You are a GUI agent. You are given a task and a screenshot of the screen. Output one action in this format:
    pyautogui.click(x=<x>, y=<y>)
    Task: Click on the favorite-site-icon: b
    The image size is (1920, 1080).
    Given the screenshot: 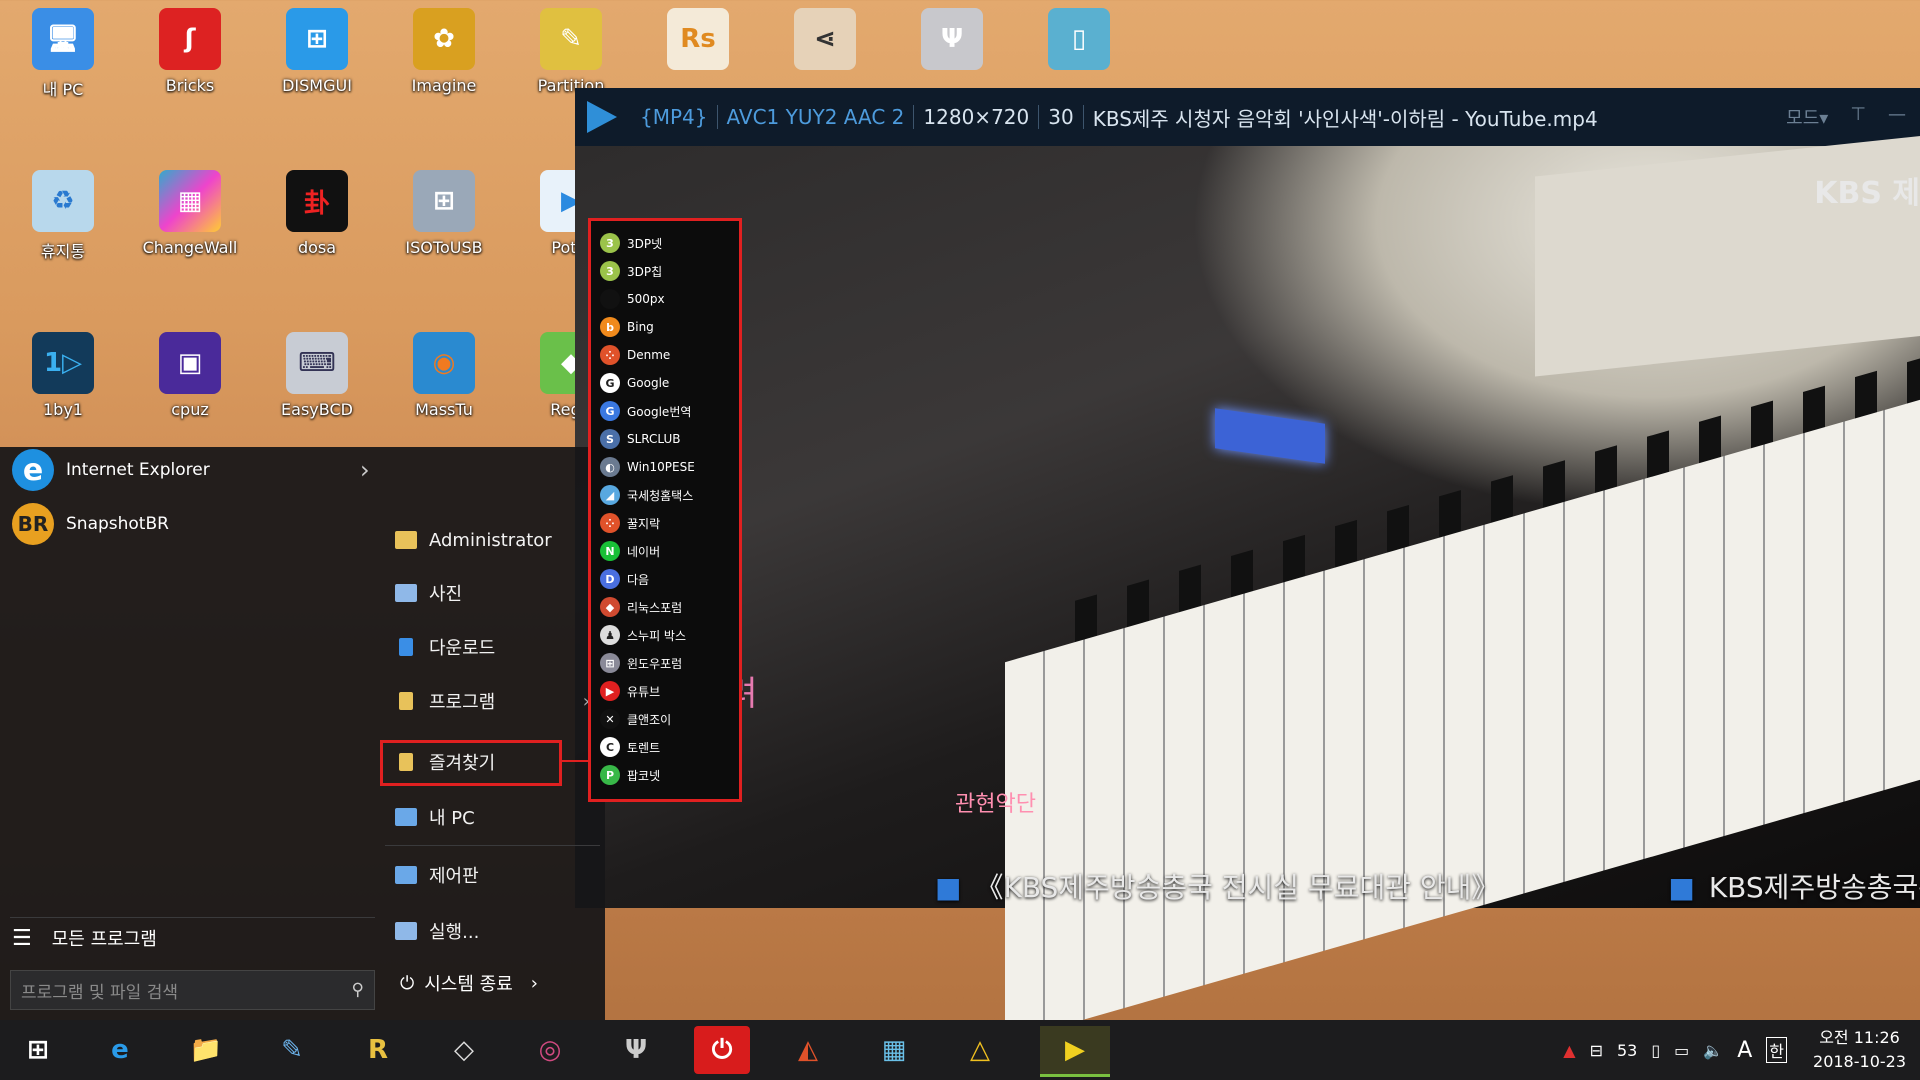 What is the action you would take?
    pyautogui.click(x=610, y=327)
    